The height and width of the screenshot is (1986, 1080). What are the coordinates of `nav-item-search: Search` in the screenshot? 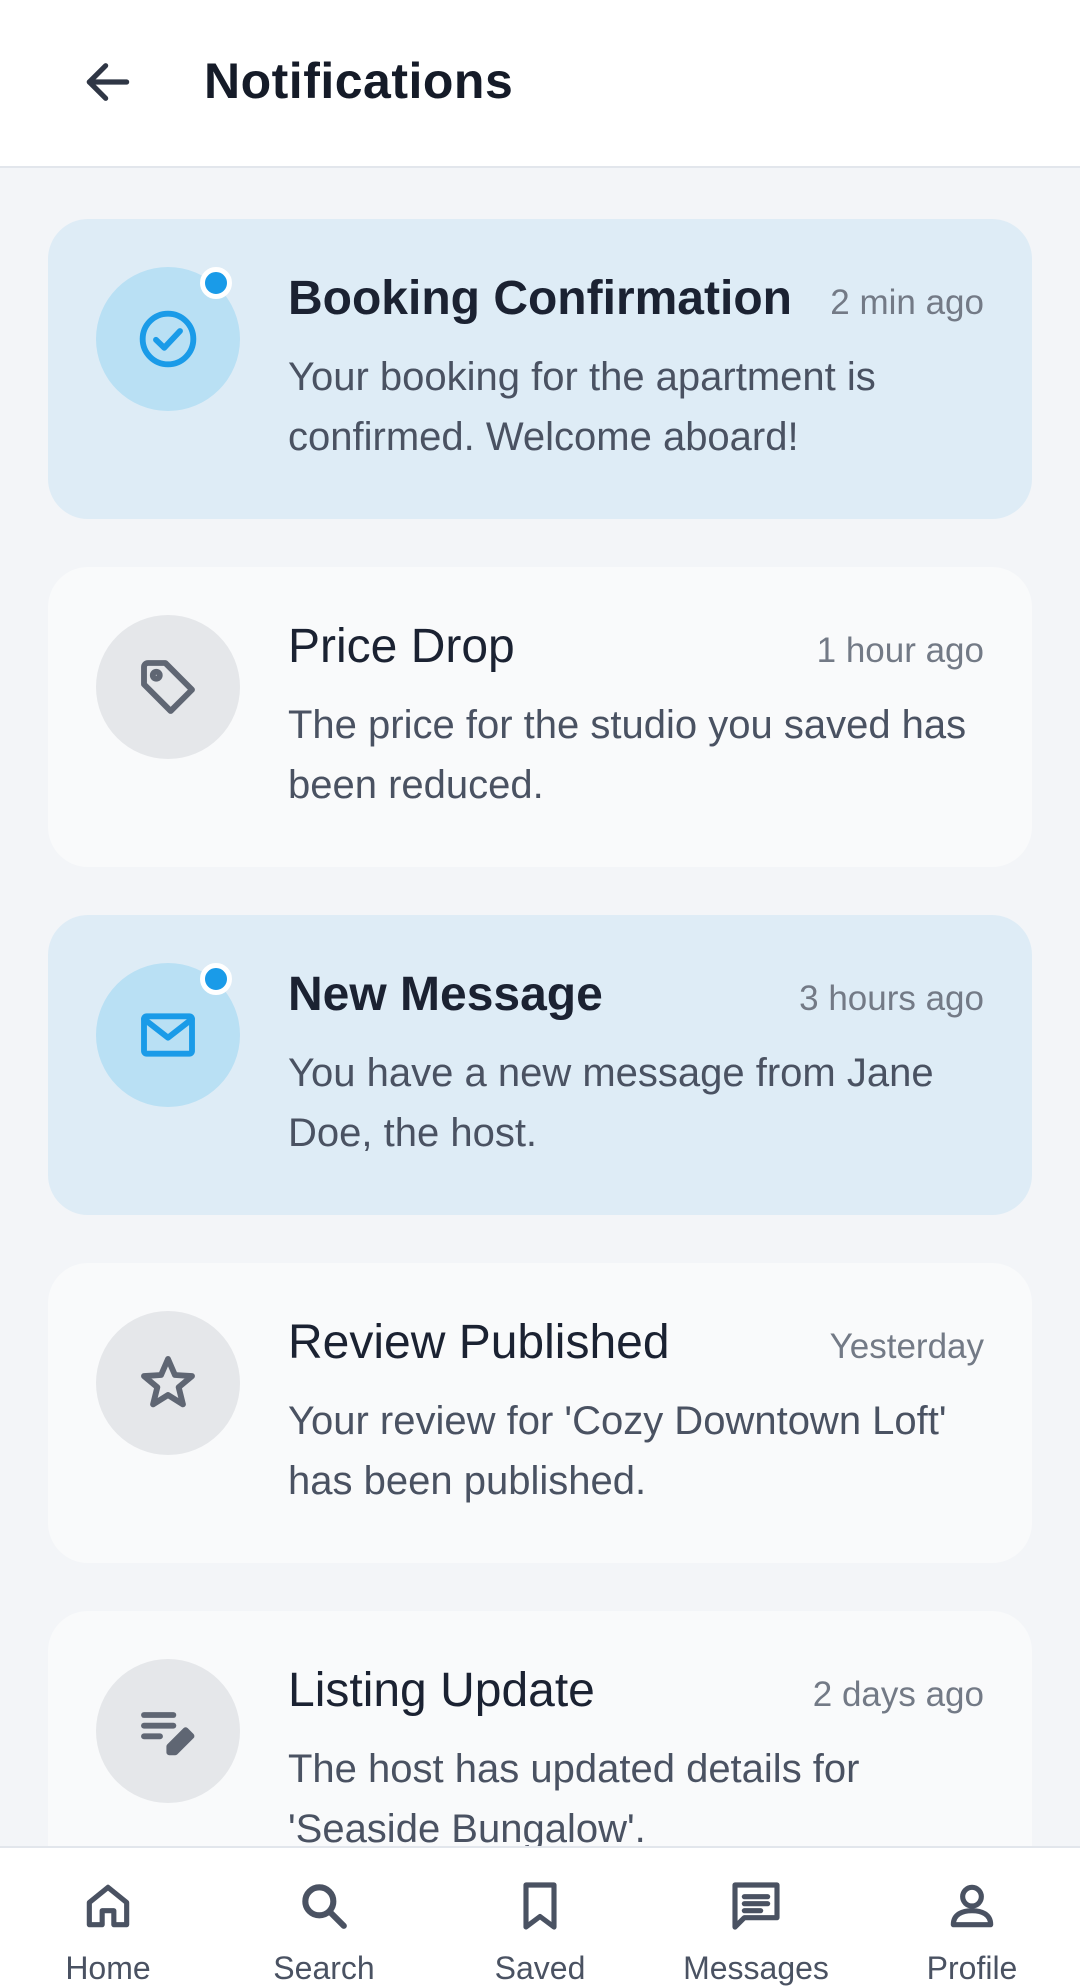 It's located at (324, 1917).